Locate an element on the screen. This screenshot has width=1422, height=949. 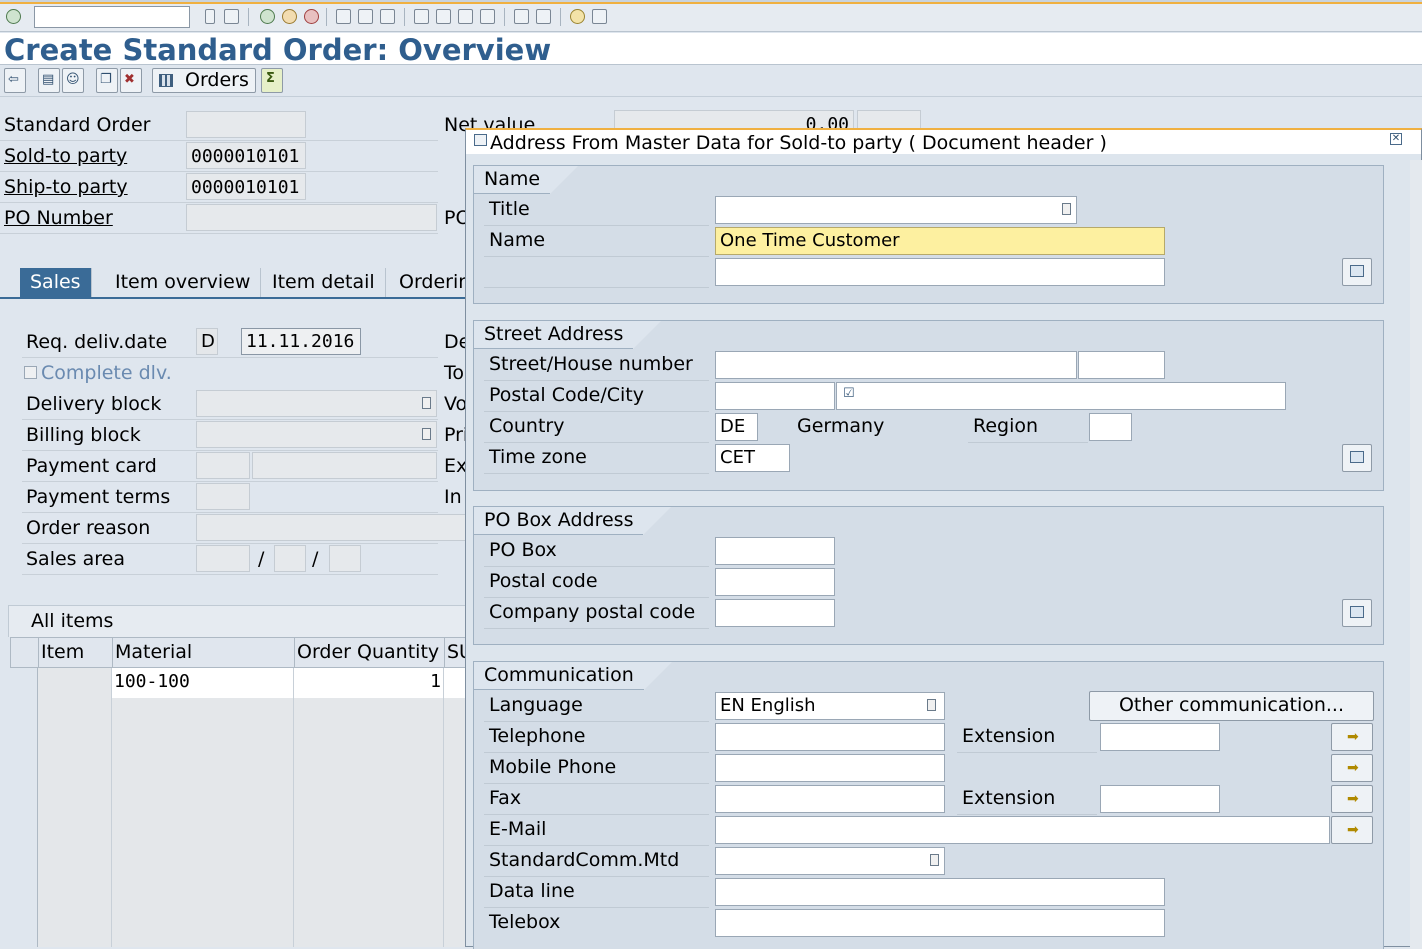
telebox-field is located at coordinates (940, 923).